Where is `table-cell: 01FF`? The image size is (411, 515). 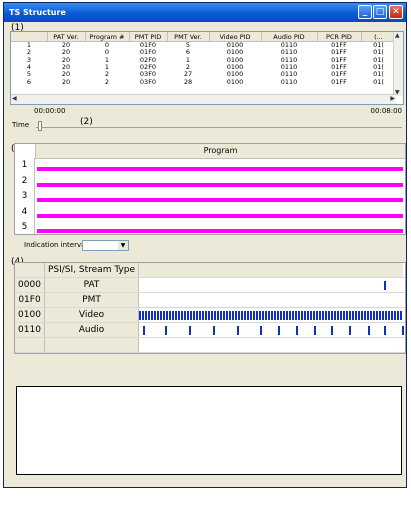 table-cell: 01FF is located at coordinates (339, 81).